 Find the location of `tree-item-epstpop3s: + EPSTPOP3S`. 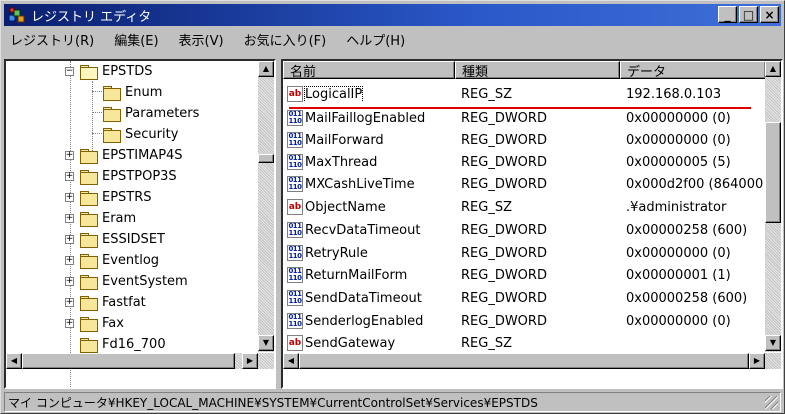

tree-item-epstpop3s: + EPSTPOP3S is located at coordinates (121, 176).